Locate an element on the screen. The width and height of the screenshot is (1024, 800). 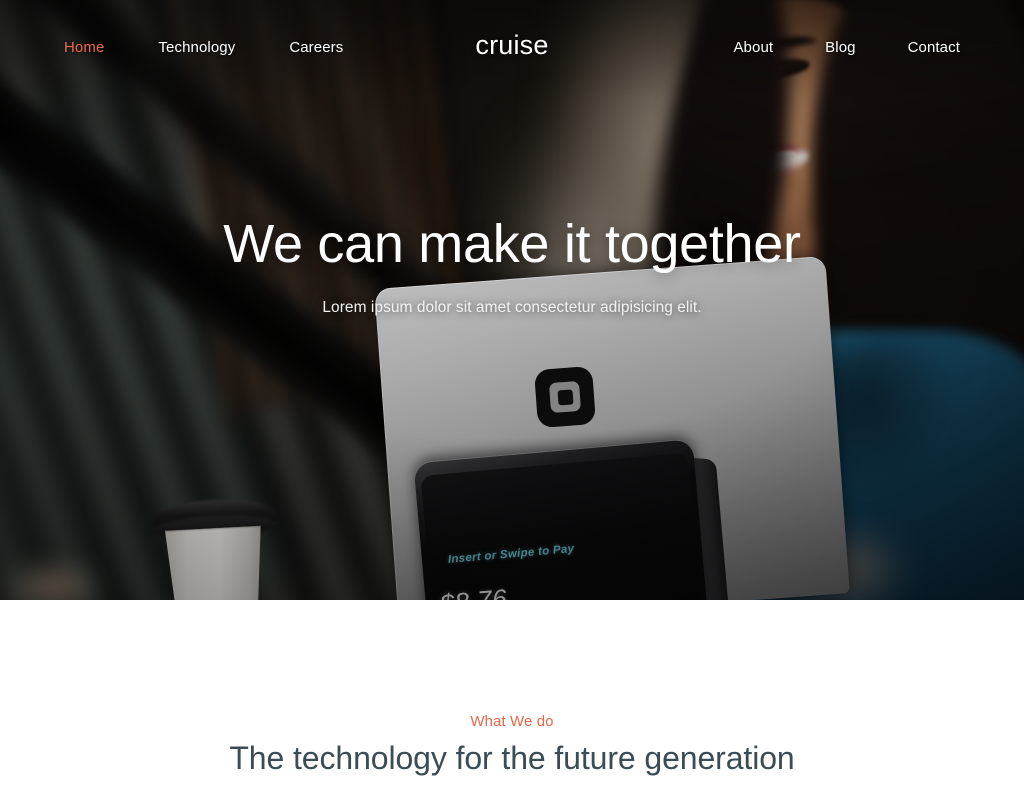
card-reader-screen: Insert or Swipe to Pay $8.76 is located at coordinates (562, 519).